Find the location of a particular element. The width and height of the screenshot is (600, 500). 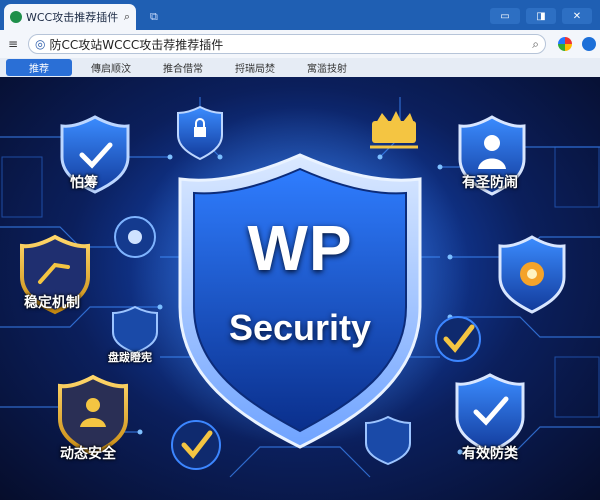

menu-icon: ≡ is located at coordinates (13, 44).